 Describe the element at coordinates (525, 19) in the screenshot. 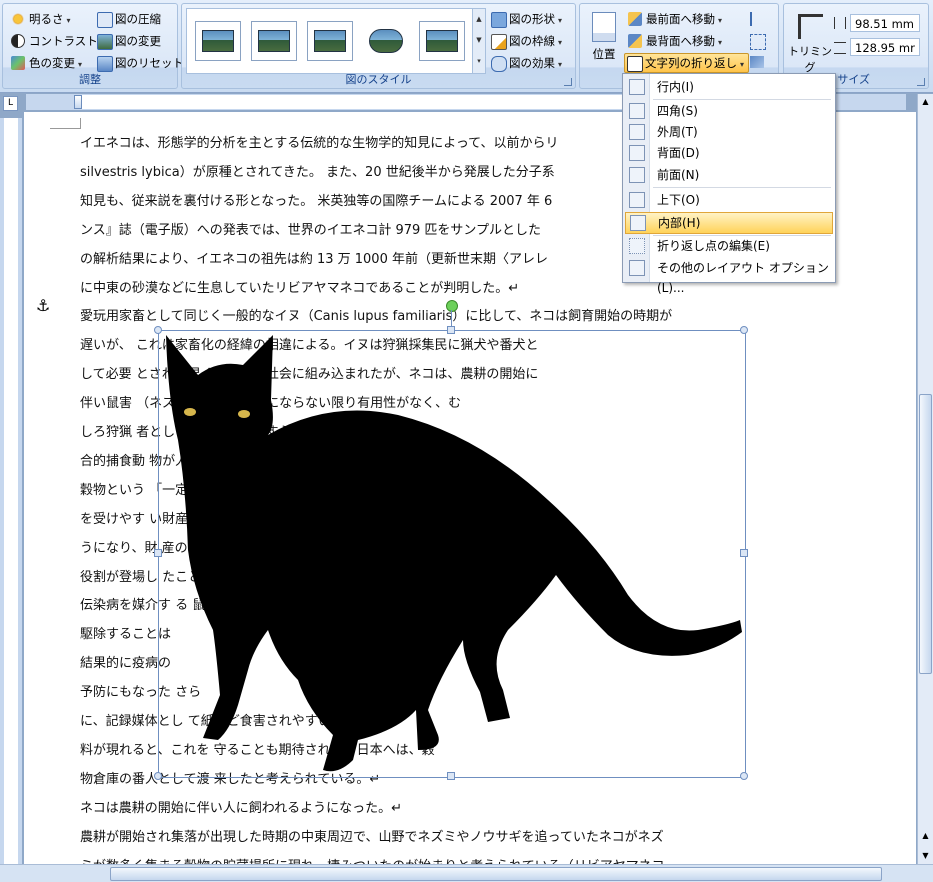

I see `picture-shape-button: 図の形状 ▾` at that location.